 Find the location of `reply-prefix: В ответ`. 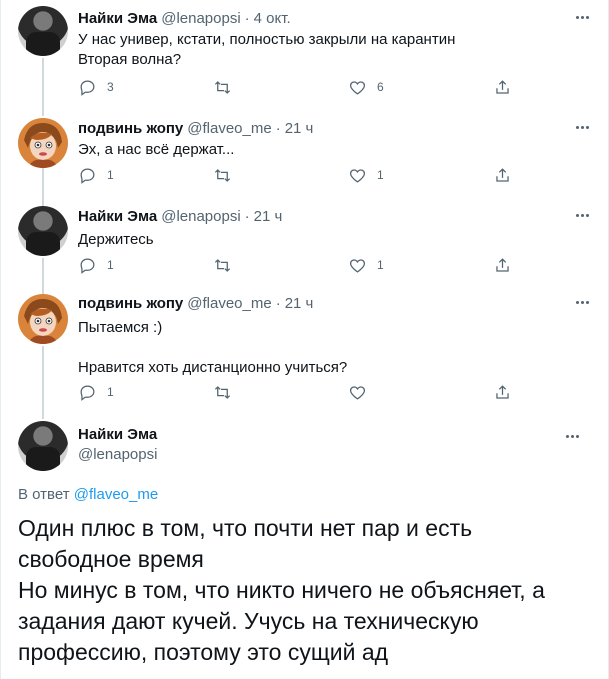

reply-prefix: В ответ is located at coordinates (44, 494).